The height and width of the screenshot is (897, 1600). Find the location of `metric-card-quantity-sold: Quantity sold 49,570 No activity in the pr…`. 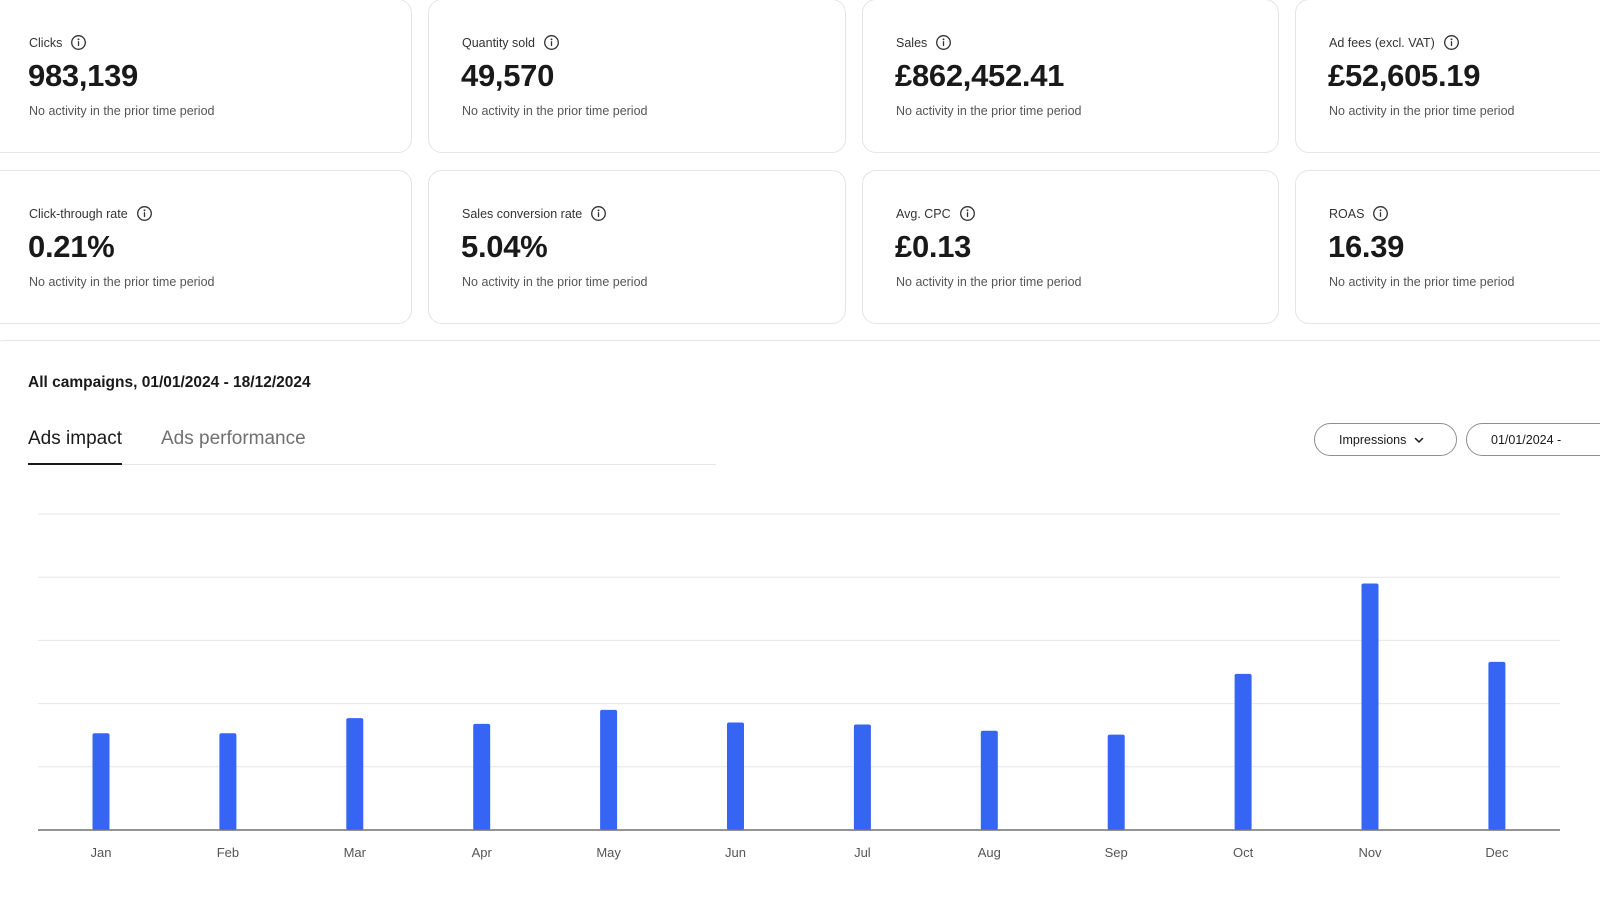

metric-card-quantity-sold: Quantity sold 49,570 No activity in the pr… is located at coordinates (637, 76).